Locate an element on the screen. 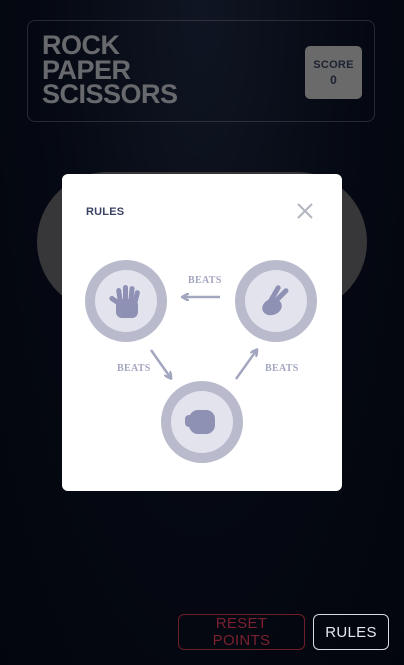 The image size is (404, 665). rock-option is located at coordinates (202, 422).